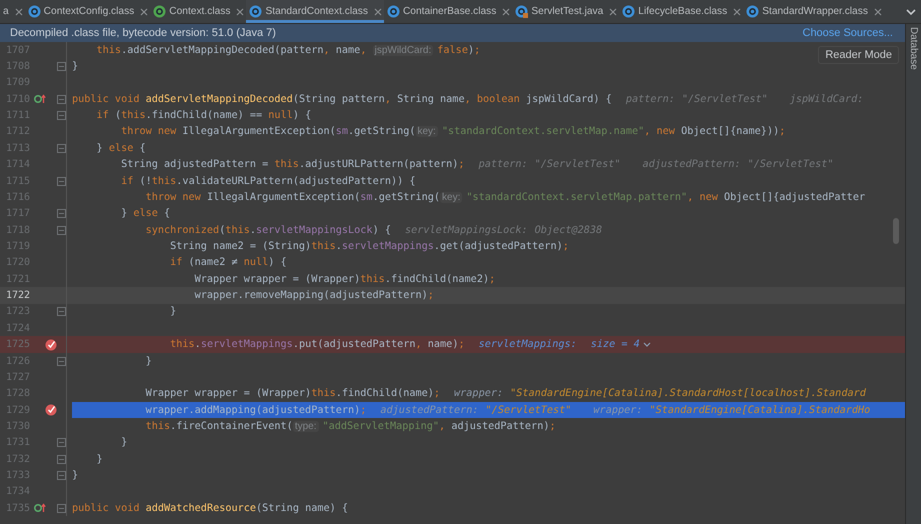 The height and width of the screenshot is (524, 921). What do you see at coordinates (351, 426) in the screenshot?
I see `code-line: this.fireContainerEvent( type: "addServletMapping", adjustedPattern);` at bounding box center [351, 426].